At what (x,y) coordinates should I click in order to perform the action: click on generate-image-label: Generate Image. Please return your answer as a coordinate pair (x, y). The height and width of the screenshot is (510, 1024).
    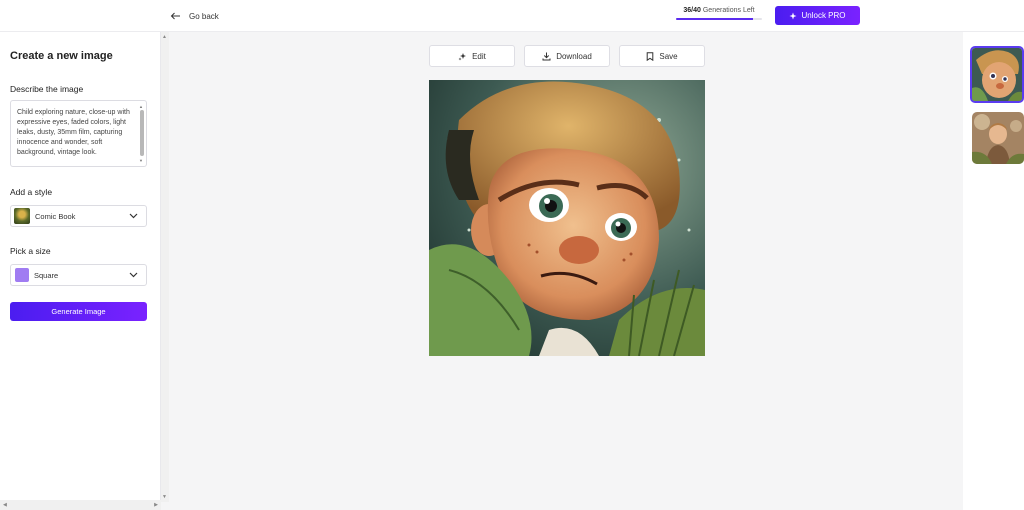
    Looking at the image, I should click on (78, 311).